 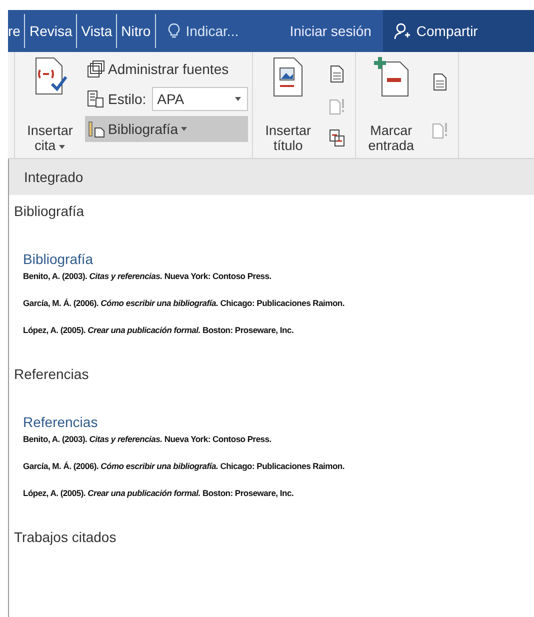 I want to click on ribbon-tab: re, so click(x=17, y=31).